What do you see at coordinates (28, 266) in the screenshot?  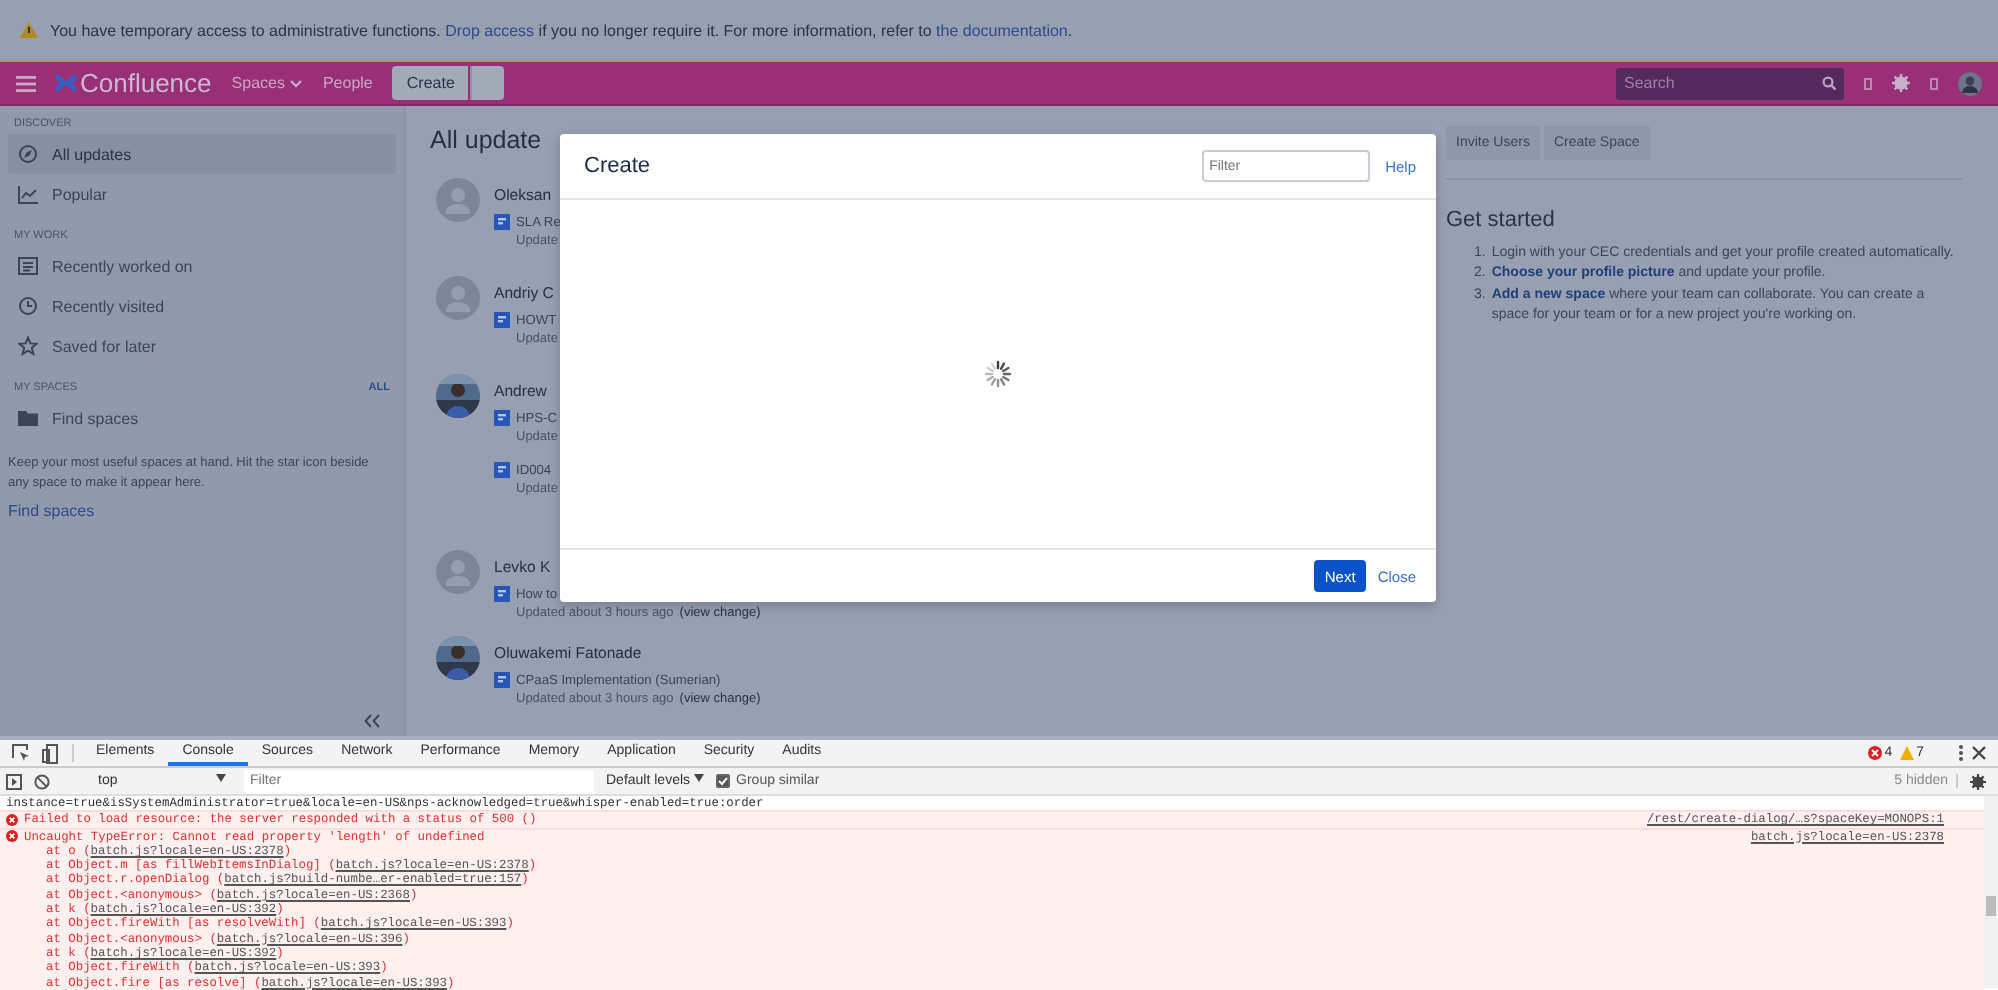 I see `document-icon` at bounding box center [28, 266].